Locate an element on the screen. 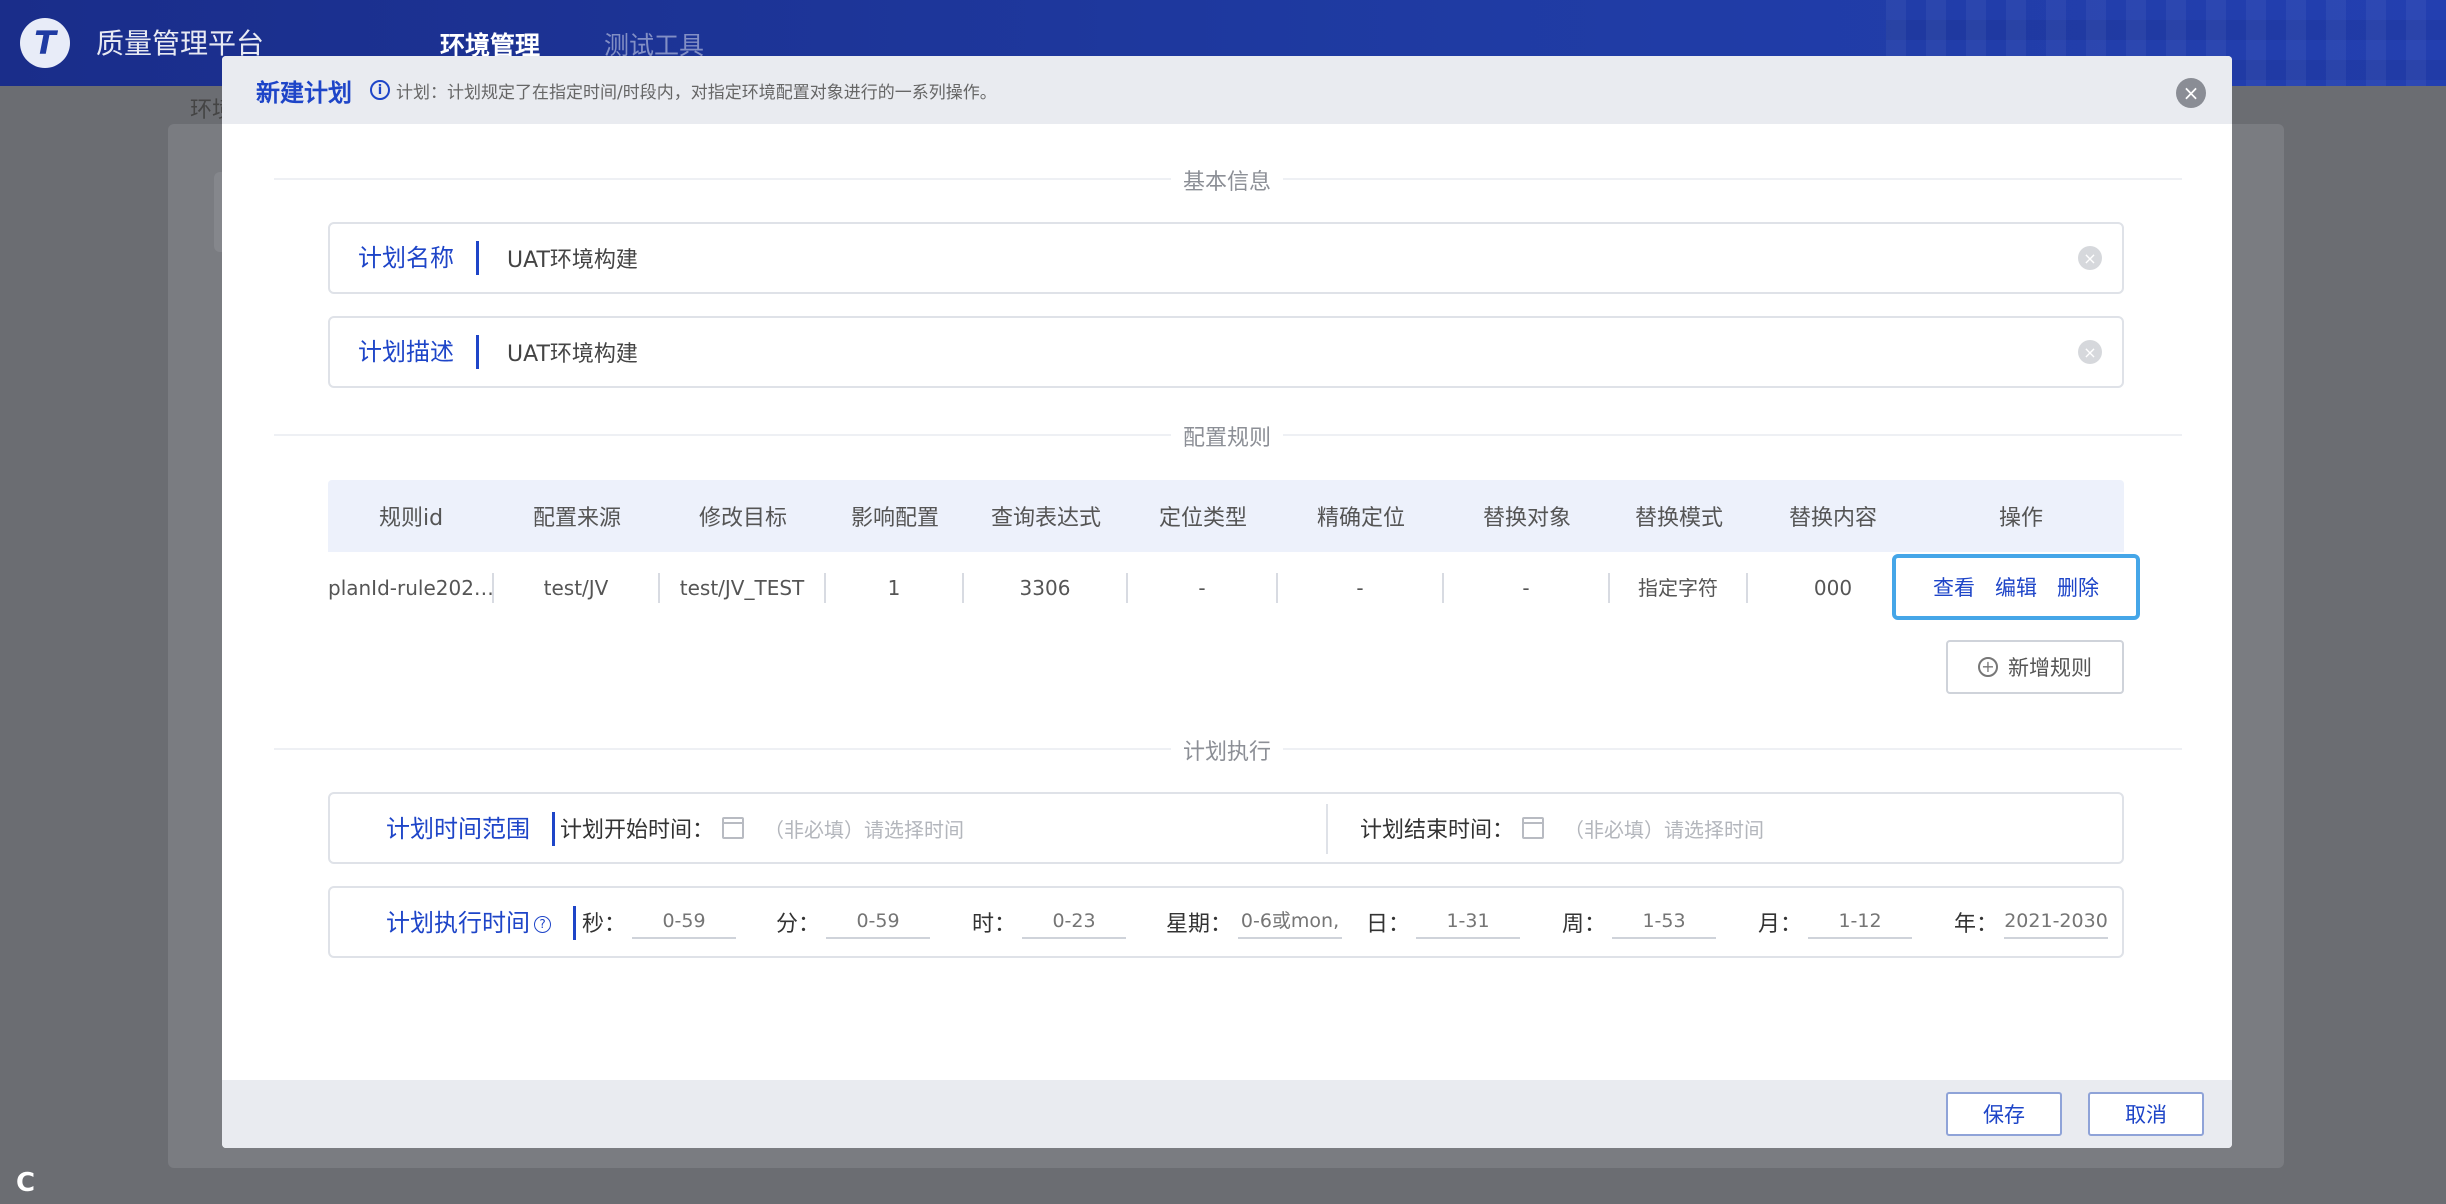 The image size is (2446, 1204). cell-source: test/JV is located at coordinates (577, 588).